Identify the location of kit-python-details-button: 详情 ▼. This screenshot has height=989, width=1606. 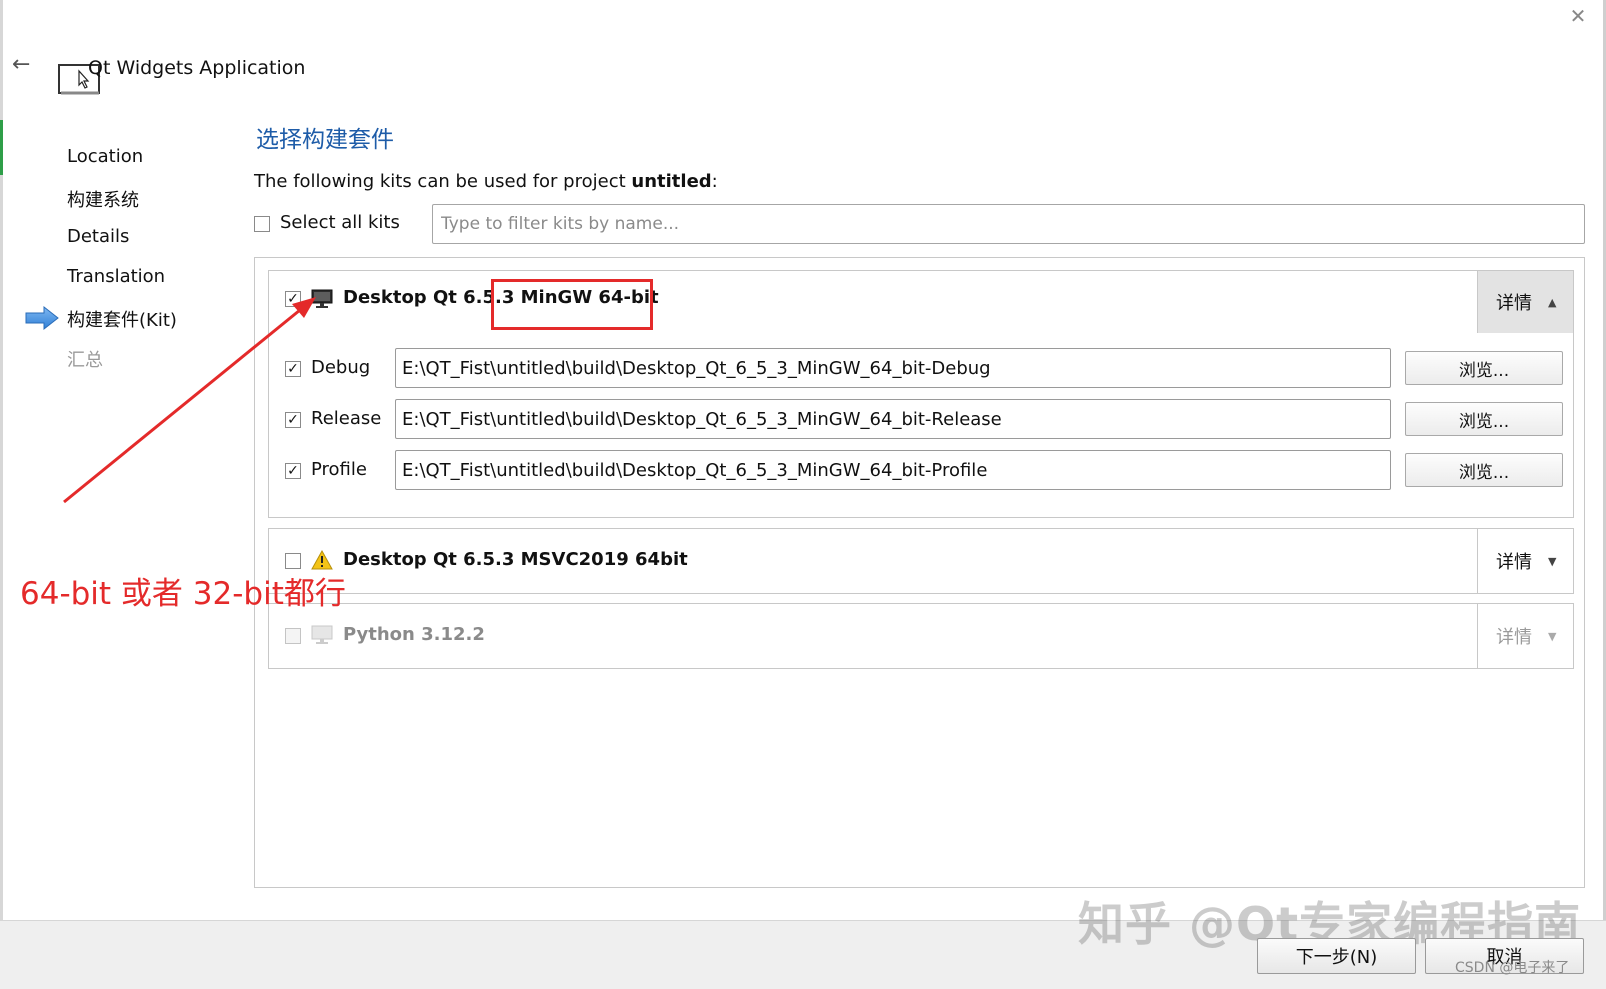
(1525, 636).